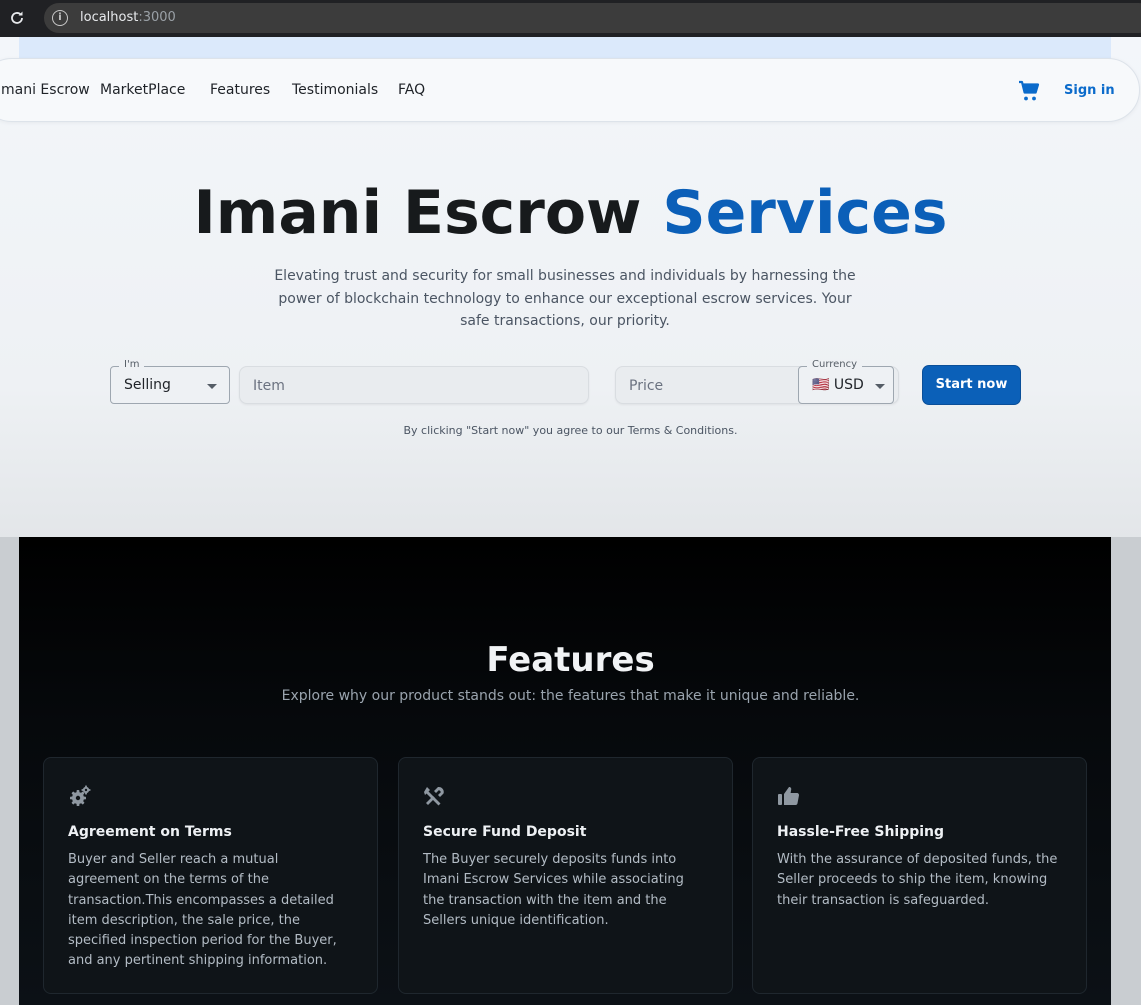 This screenshot has width=1141, height=1005. Describe the element at coordinates (570, 660) in the screenshot. I see `features-title: Features` at that location.